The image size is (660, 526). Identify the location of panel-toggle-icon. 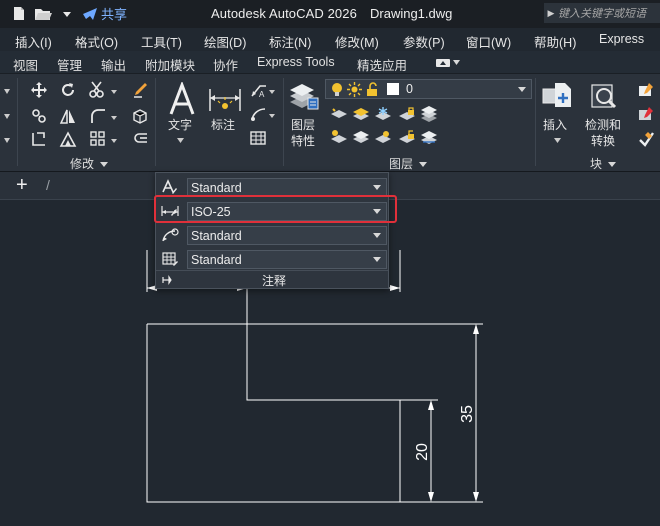
(443, 62).